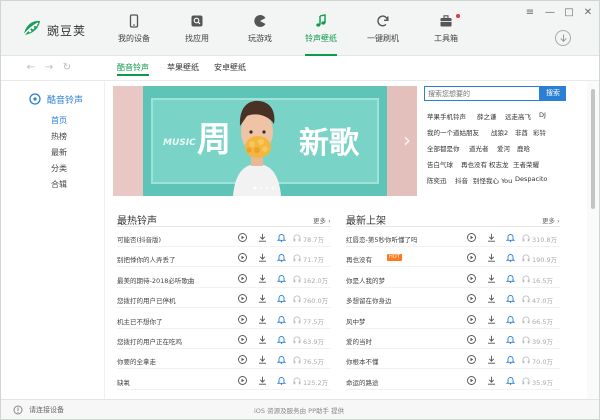 This screenshot has height=420, width=600. Describe the element at coordinates (224, 340) in the screenshot. I see `song-row: 您拨打的用户正在吃鸡 63.9万` at that location.